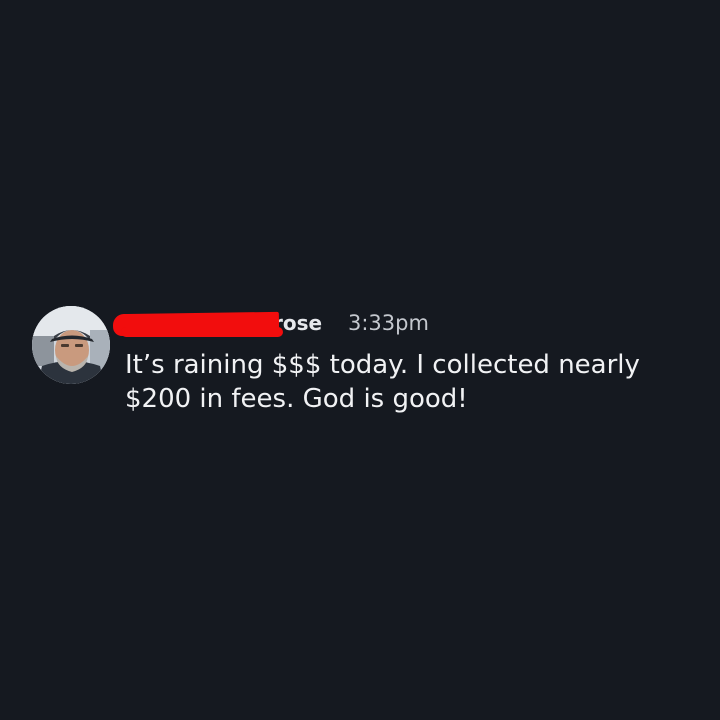 Image resolution: width=720 pixels, height=720 pixels. I want to click on message-header: rose 3:33pm, so click(403, 324).